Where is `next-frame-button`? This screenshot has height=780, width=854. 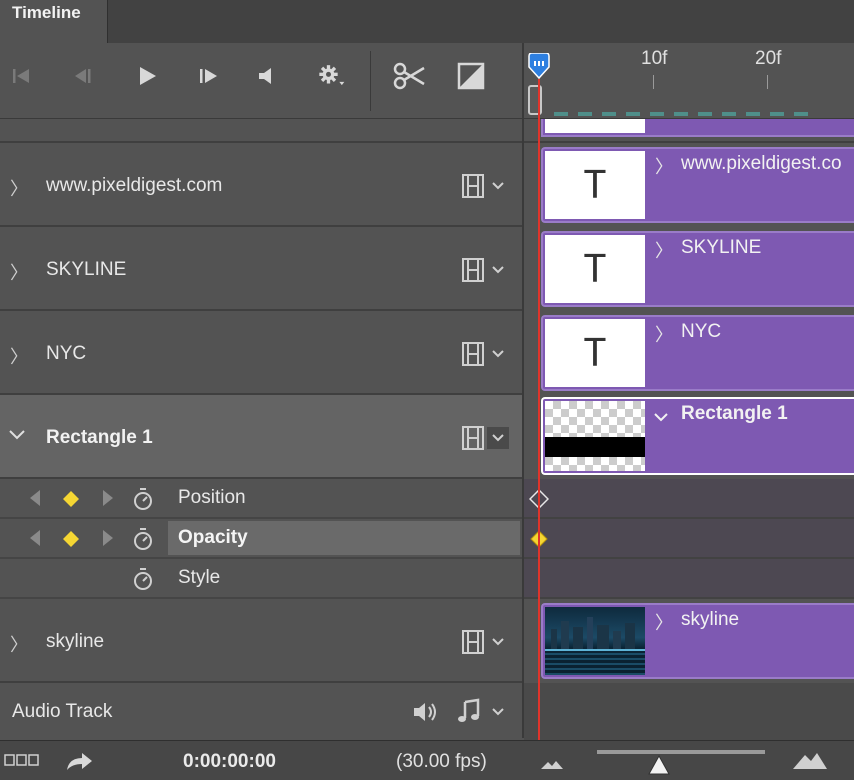 next-frame-button is located at coordinates (209, 76).